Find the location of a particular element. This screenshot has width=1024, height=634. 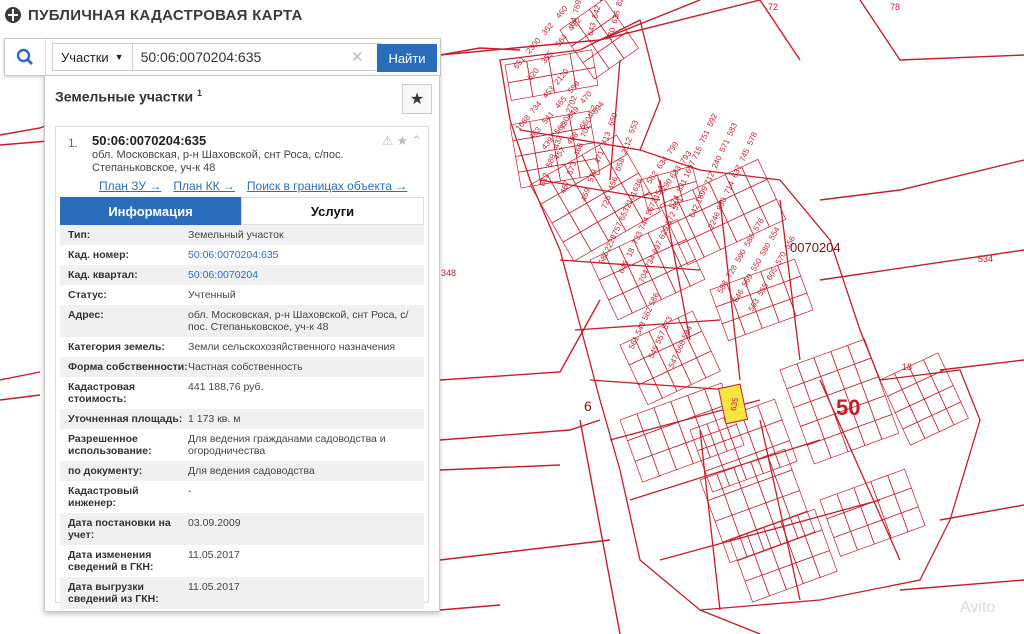

plan-kk-link: План КК → is located at coordinates (204, 186).